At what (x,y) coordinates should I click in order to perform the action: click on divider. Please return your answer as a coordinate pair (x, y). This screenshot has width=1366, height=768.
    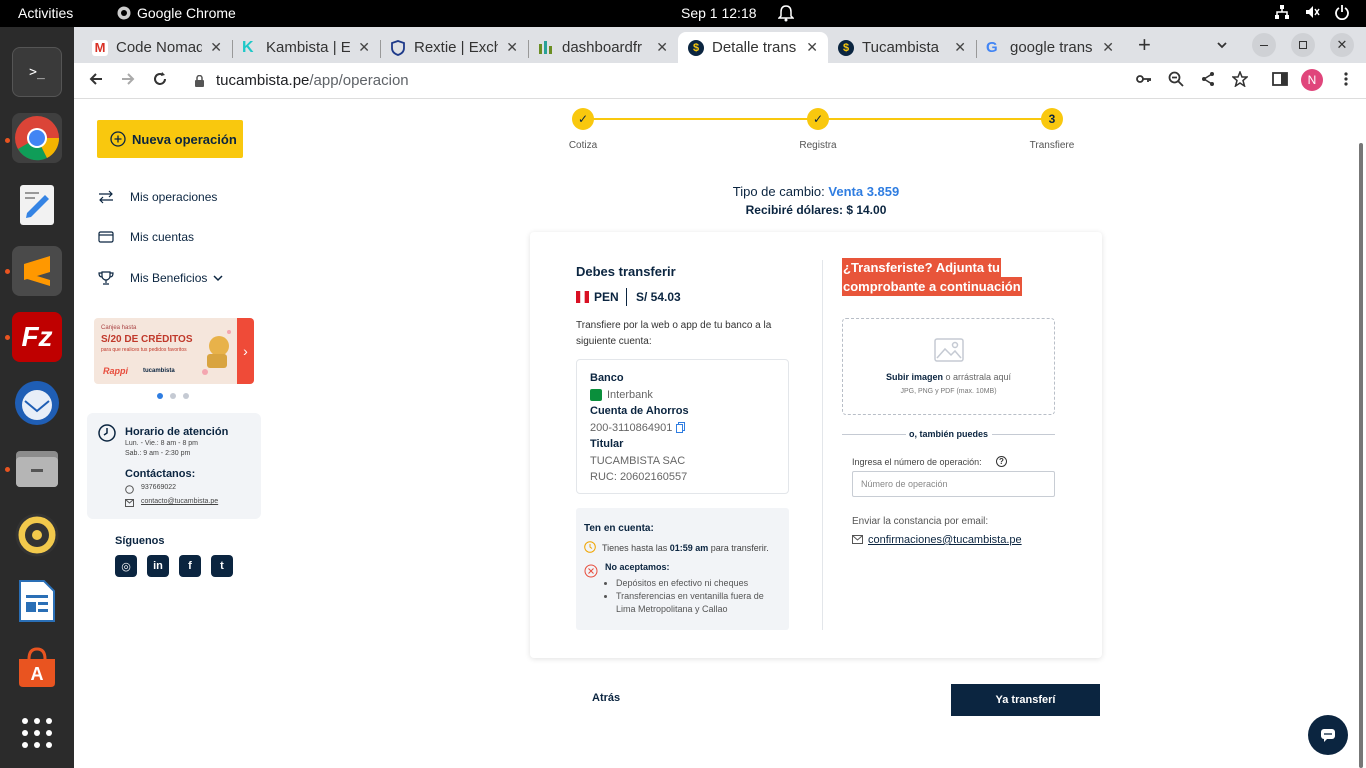
    Looking at the image, I should click on (626, 297).